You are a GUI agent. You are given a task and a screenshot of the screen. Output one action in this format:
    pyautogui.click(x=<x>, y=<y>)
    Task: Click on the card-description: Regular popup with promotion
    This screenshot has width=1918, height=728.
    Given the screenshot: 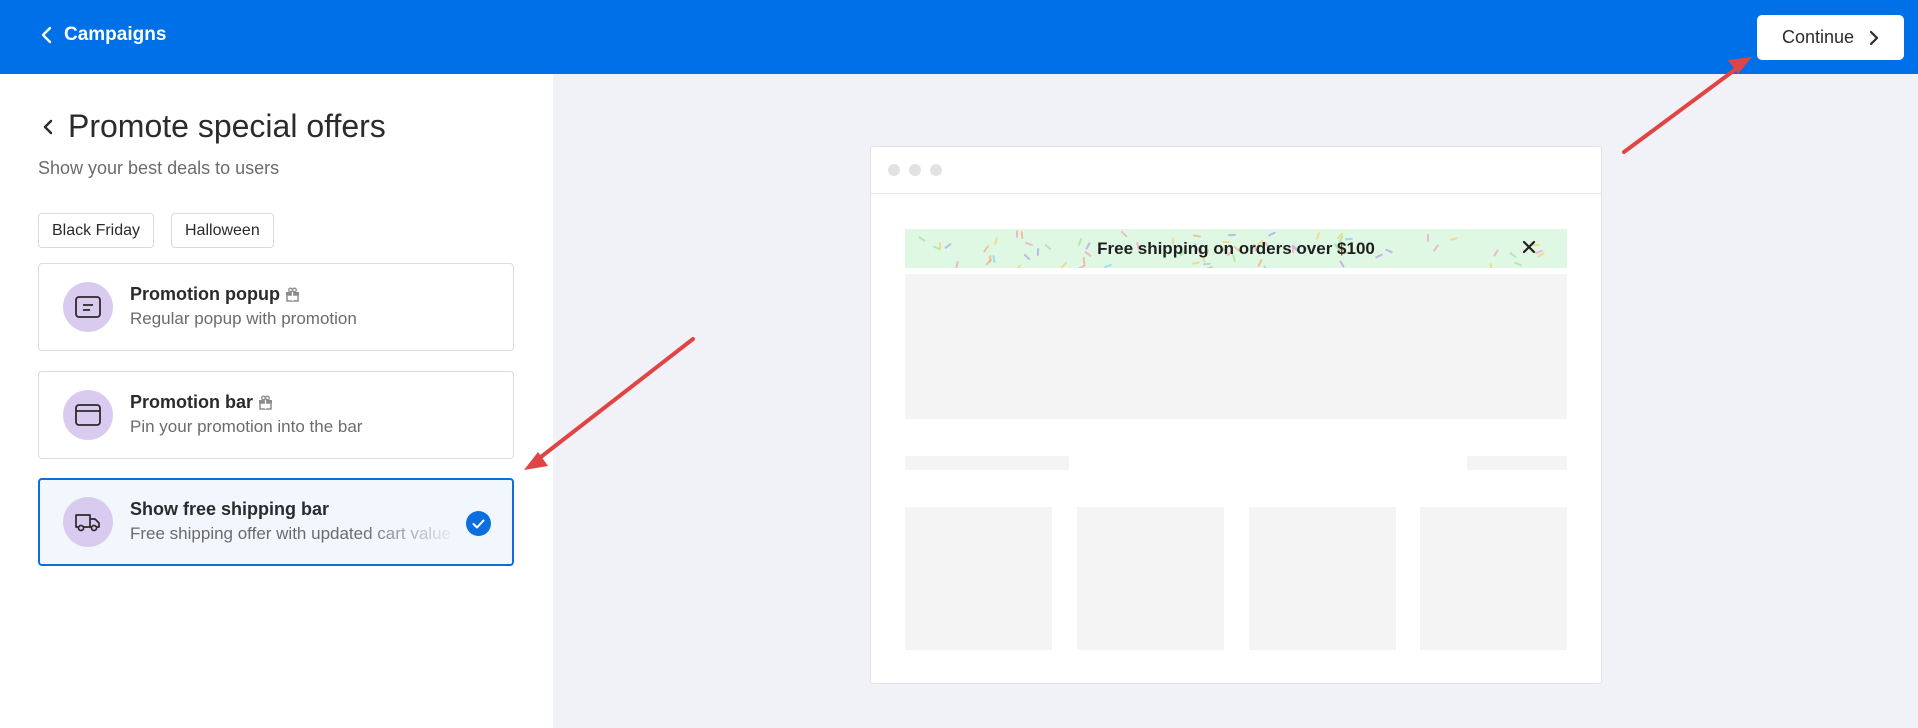 What is the action you would take?
    pyautogui.click(x=243, y=318)
    